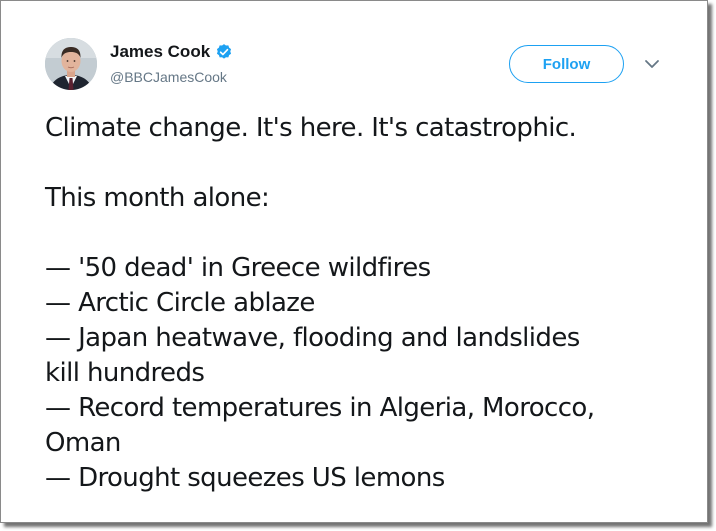 Image resolution: width=716 pixels, height=531 pixels. What do you see at coordinates (160, 51) in the screenshot?
I see `author-name-text: James Cook` at bounding box center [160, 51].